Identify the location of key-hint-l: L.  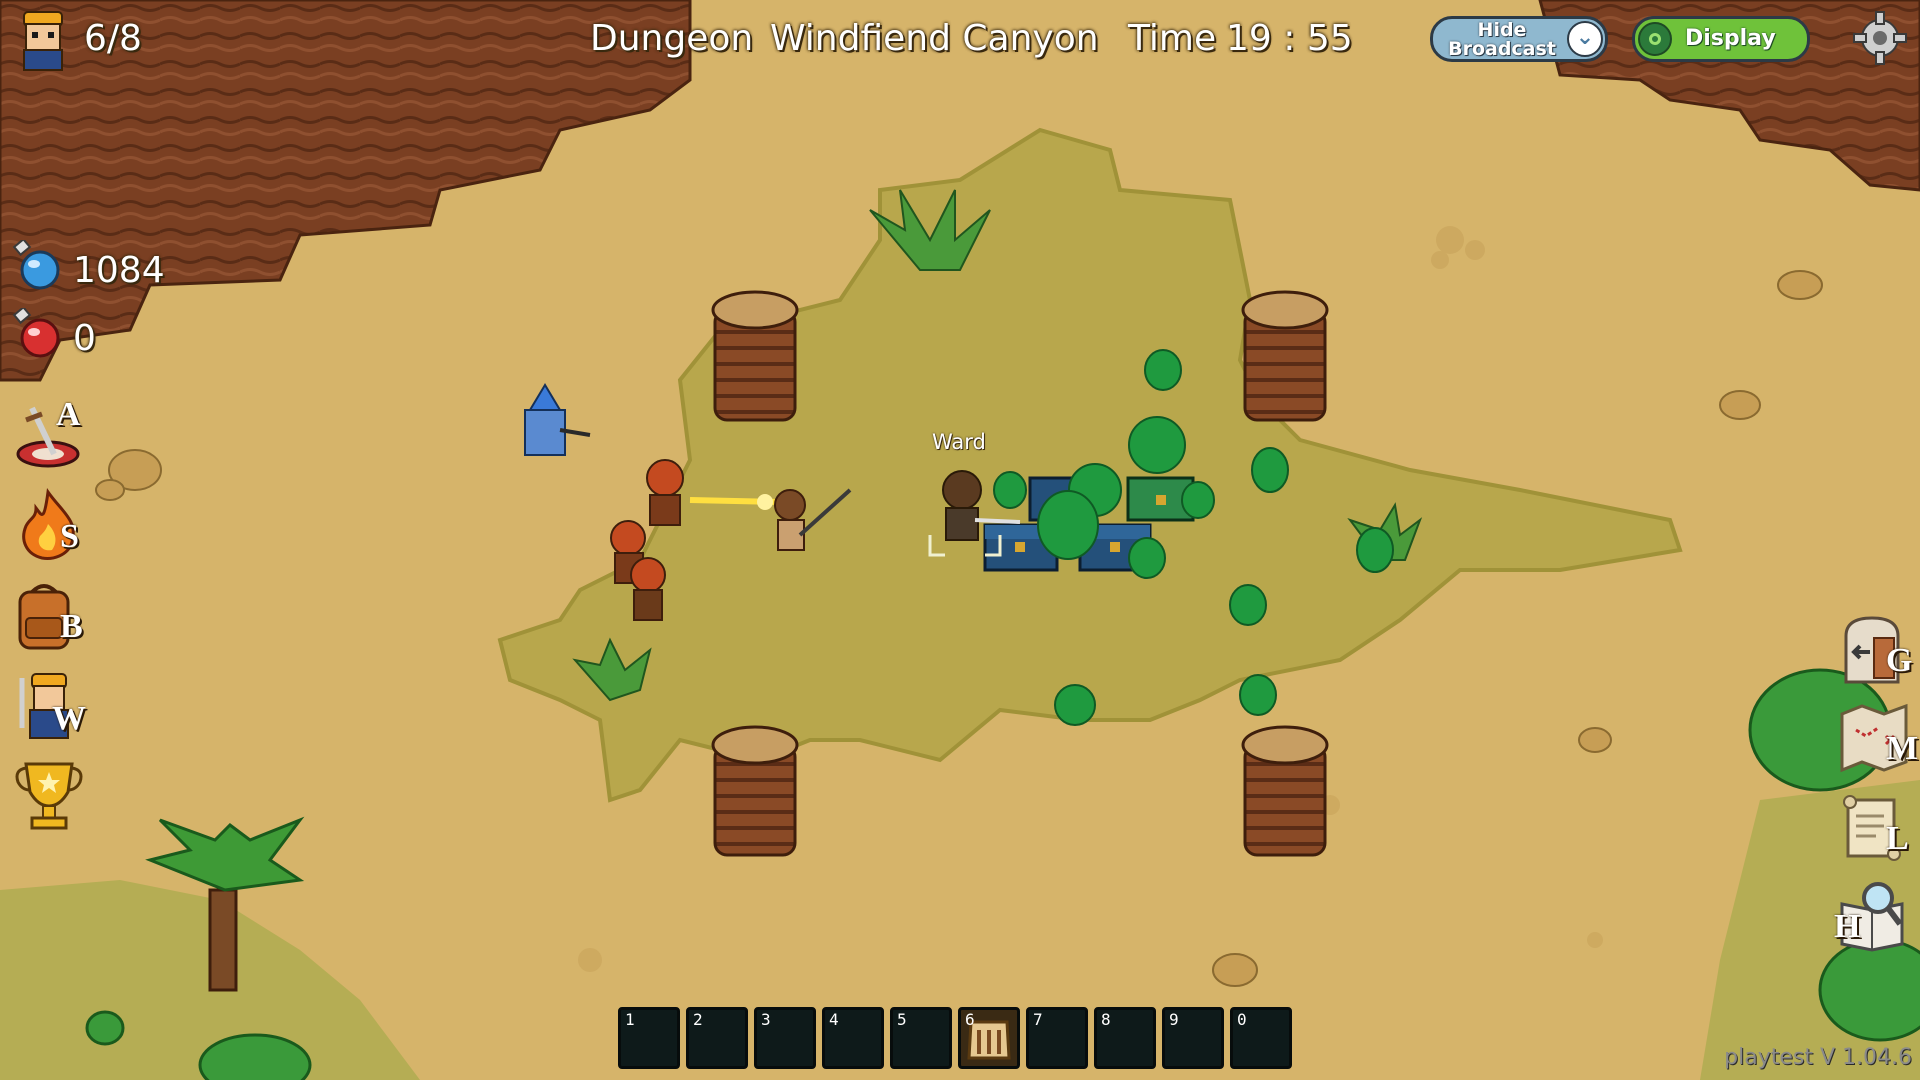
(1897, 838).